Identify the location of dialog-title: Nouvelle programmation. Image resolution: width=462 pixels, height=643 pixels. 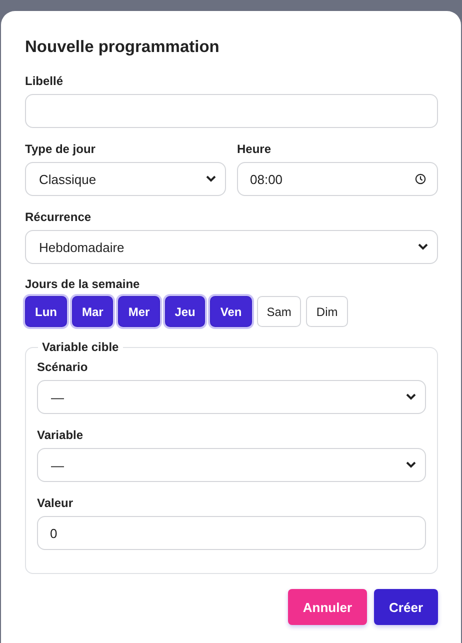
(122, 47).